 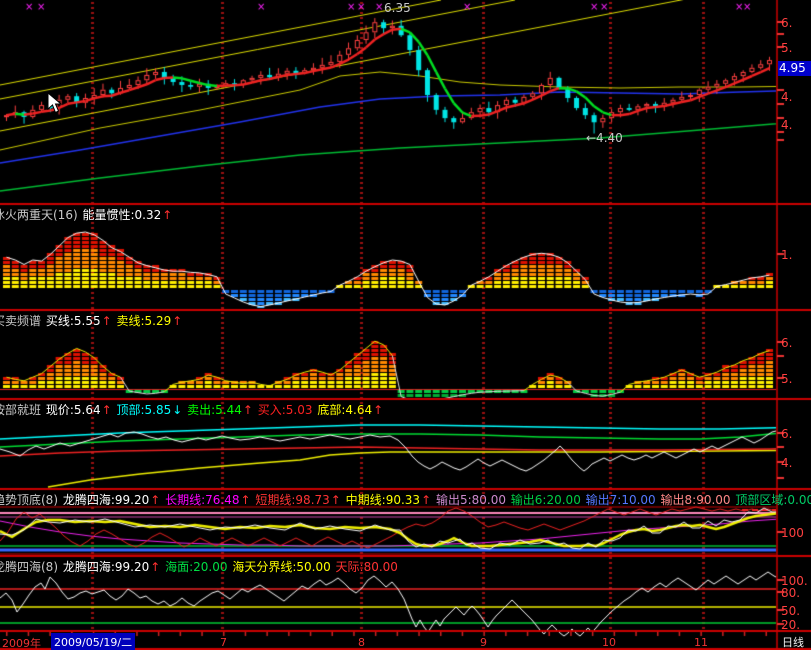 I want to click on axis-label: 20., so click(x=791, y=625).